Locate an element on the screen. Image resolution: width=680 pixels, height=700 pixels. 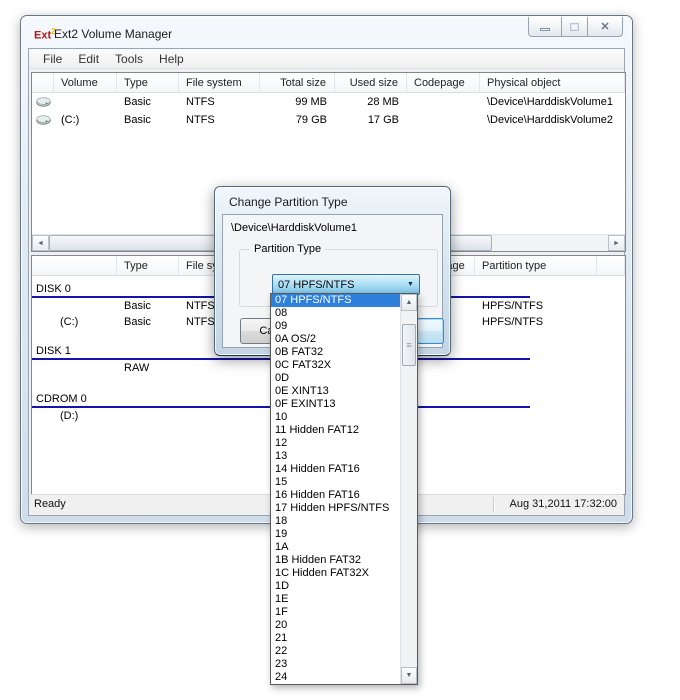
dropdown-item: 17 Hidden HPFS/NTFS is located at coordinates (335, 508).